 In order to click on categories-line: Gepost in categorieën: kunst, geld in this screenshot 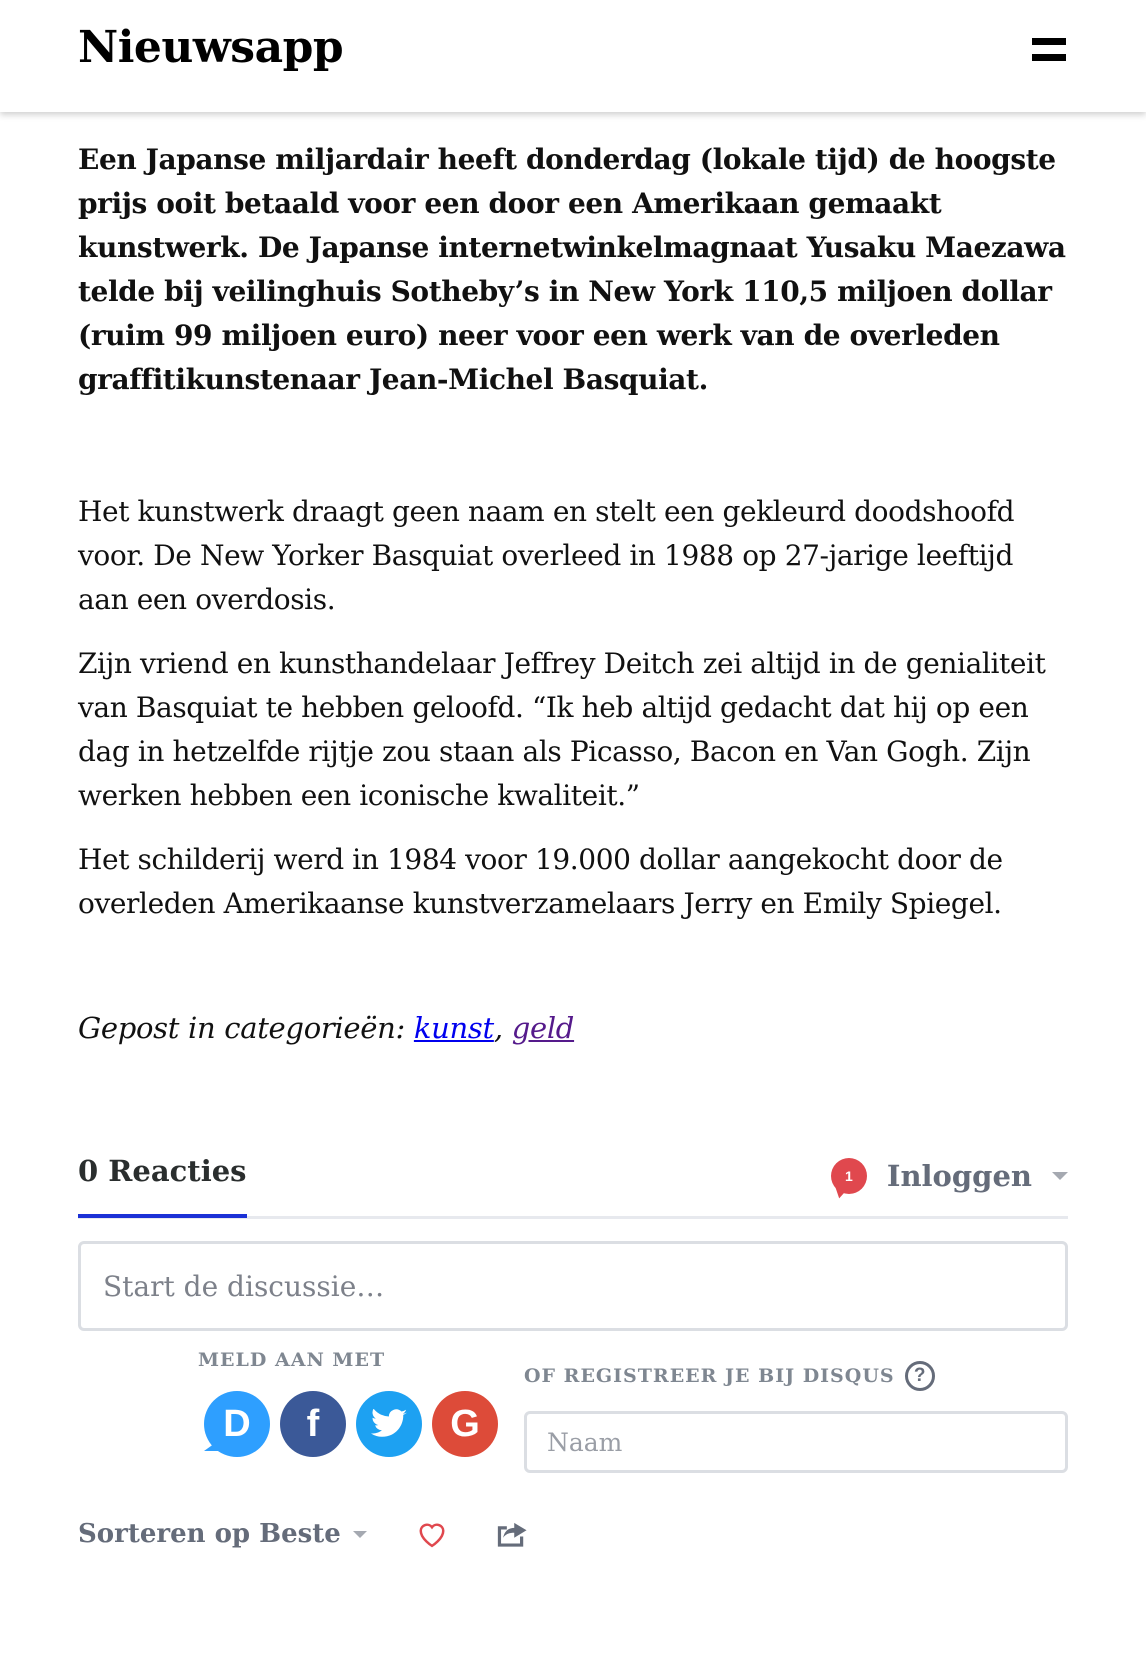, I will do `click(573, 1028)`.